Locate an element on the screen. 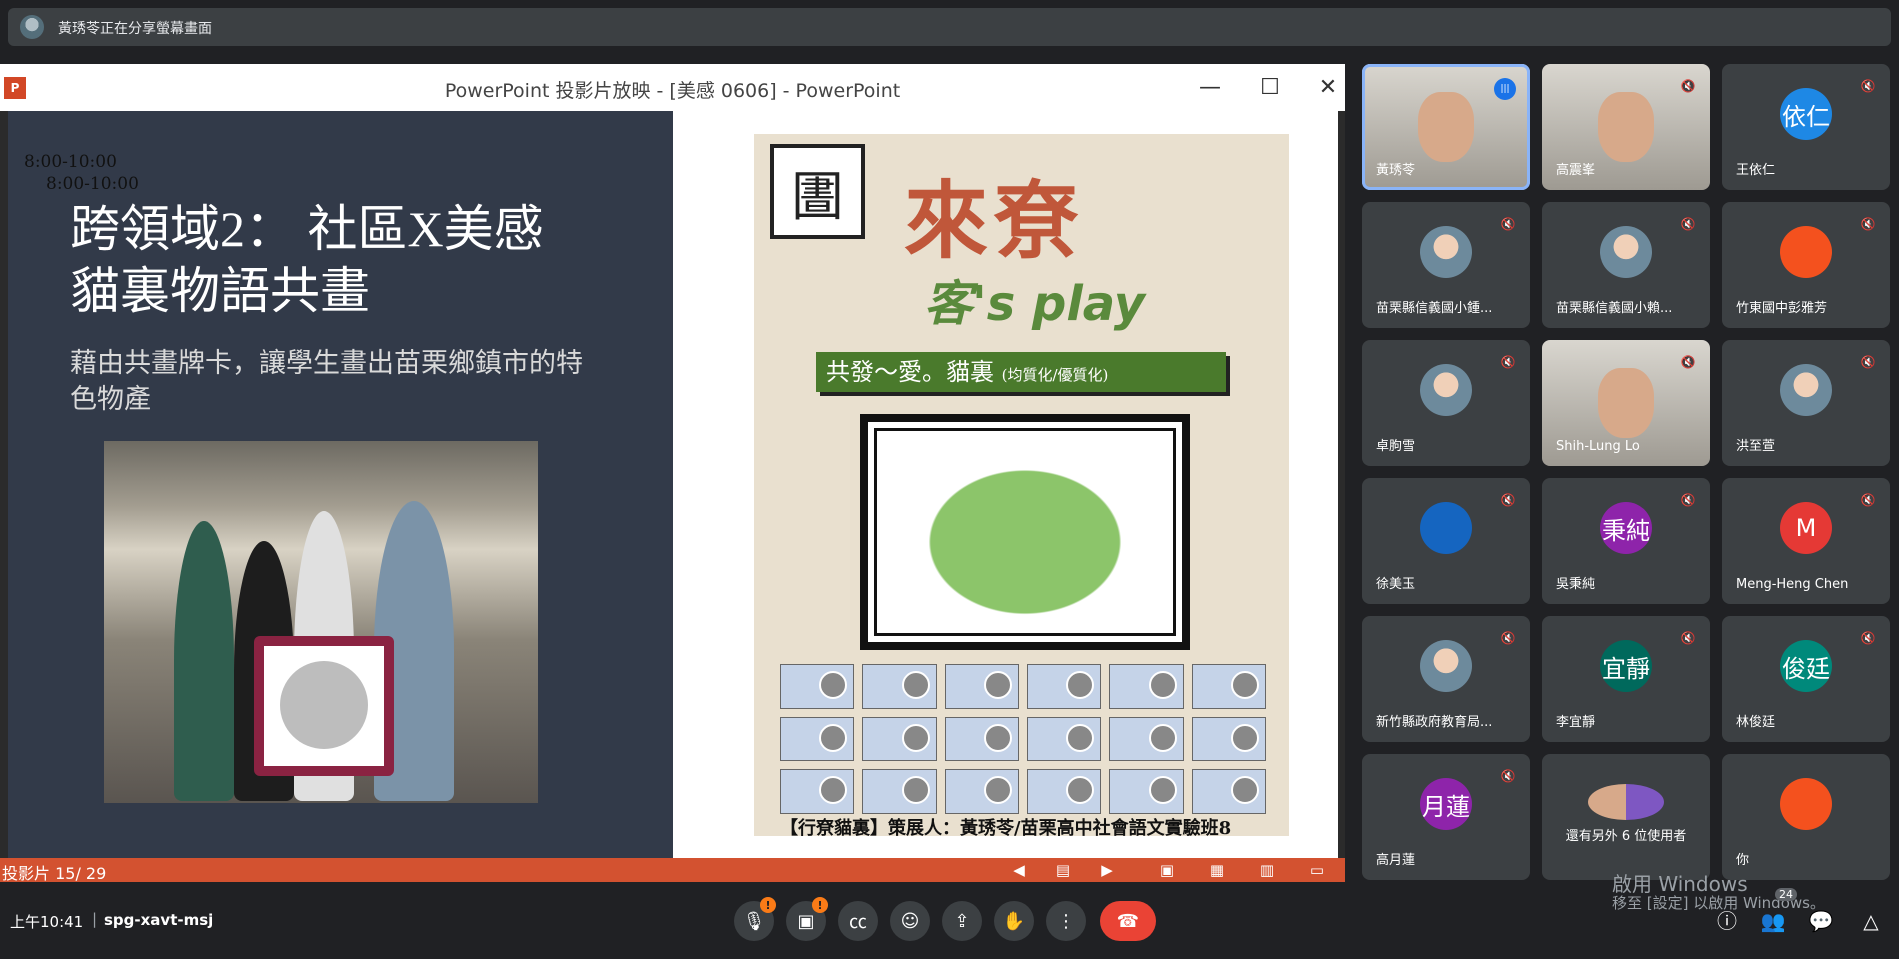  participant-tile: 🔇 卓朐雪 is located at coordinates (1446, 403).